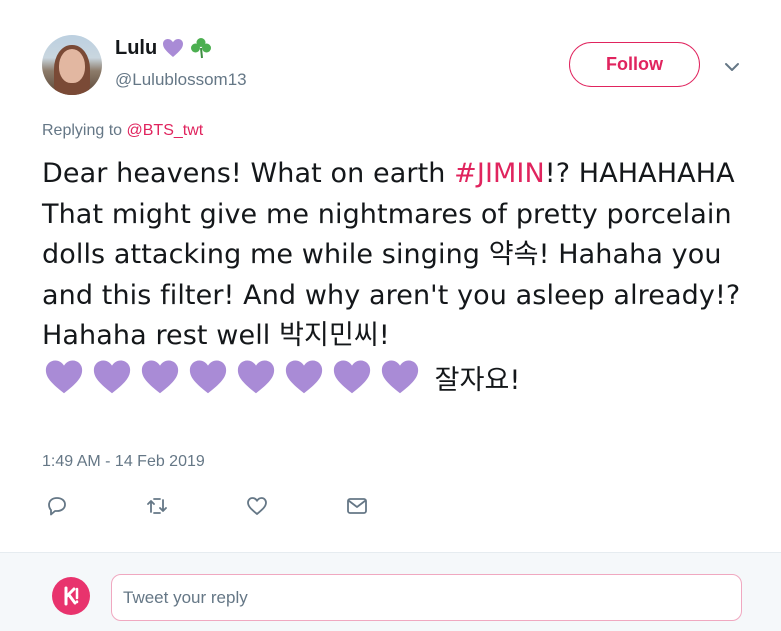 The width and height of the screenshot is (781, 631). Describe the element at coordinates (57, 506) in the screenshot. I see `reply-icon` at that location.